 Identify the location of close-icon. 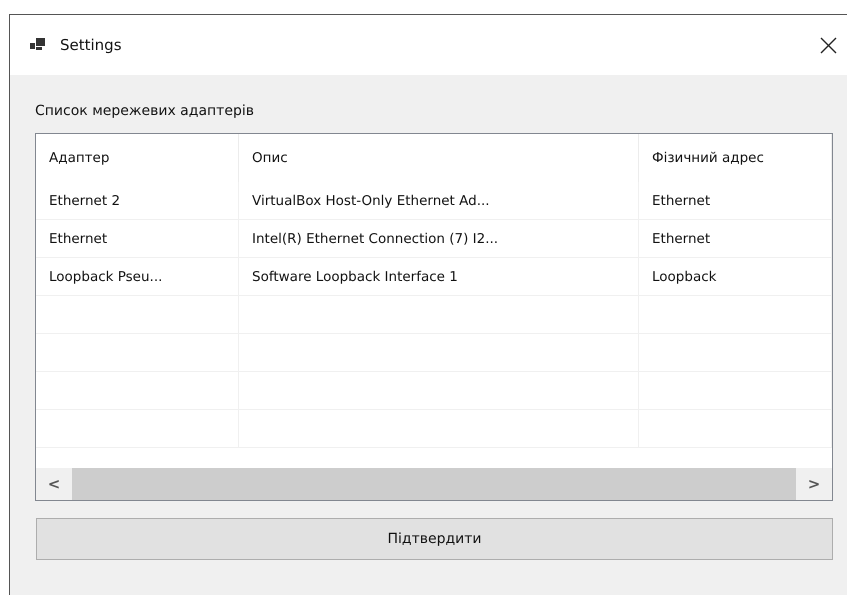
(828, 45).